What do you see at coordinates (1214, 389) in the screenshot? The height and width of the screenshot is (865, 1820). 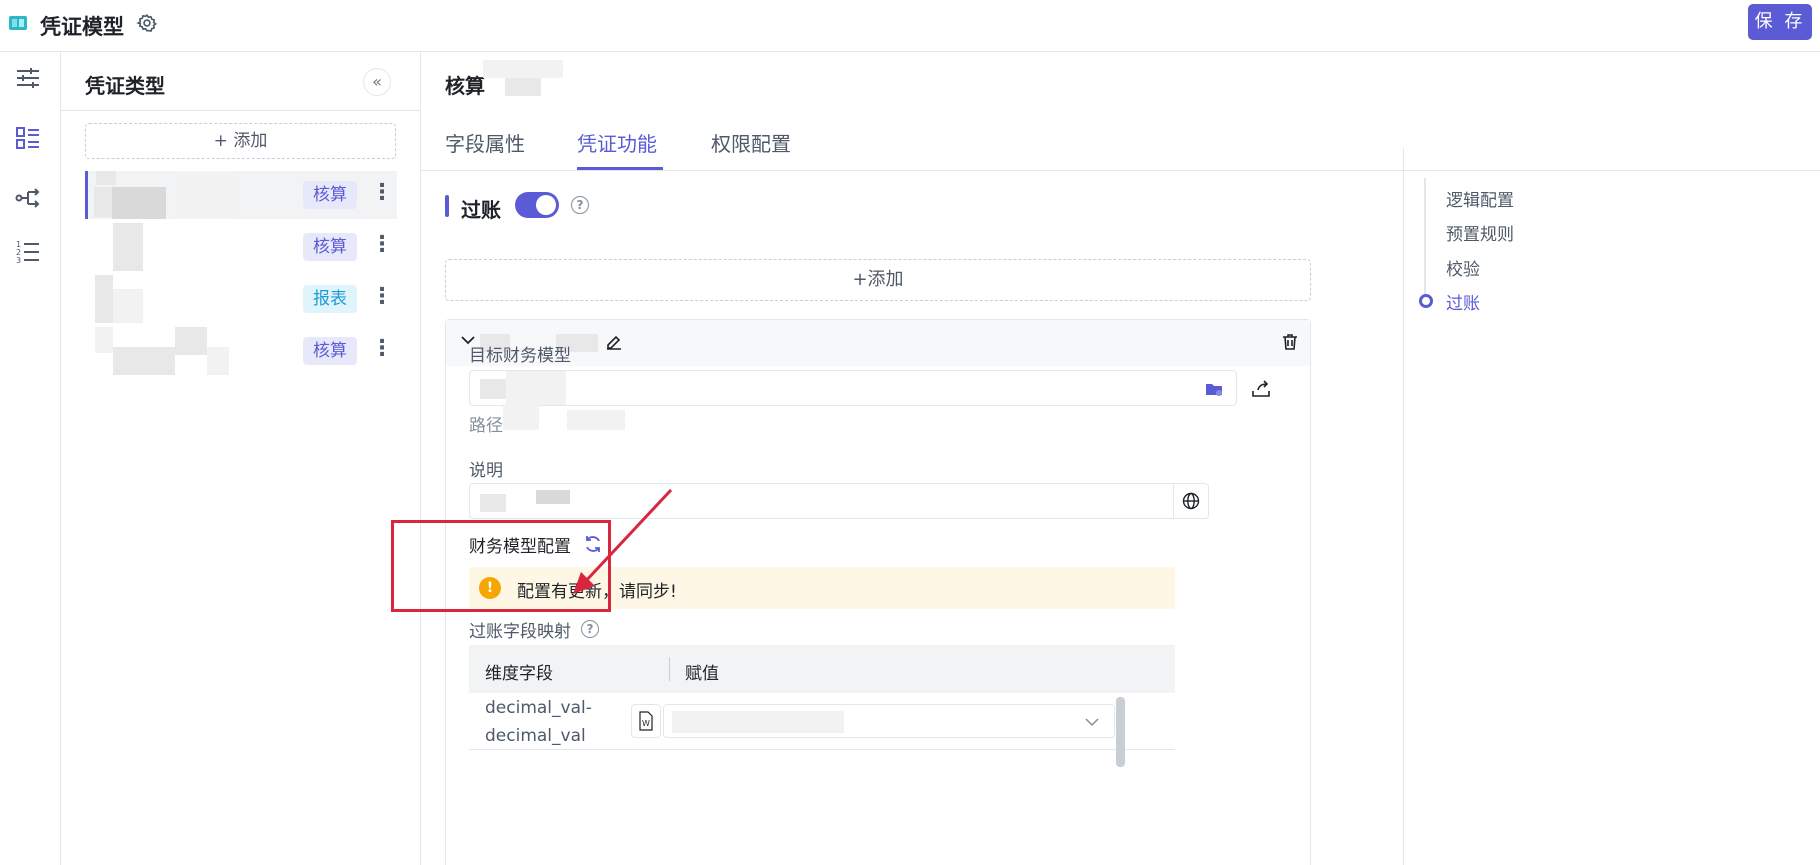 I see `folder-icon` at bounding box center [1214, 389].